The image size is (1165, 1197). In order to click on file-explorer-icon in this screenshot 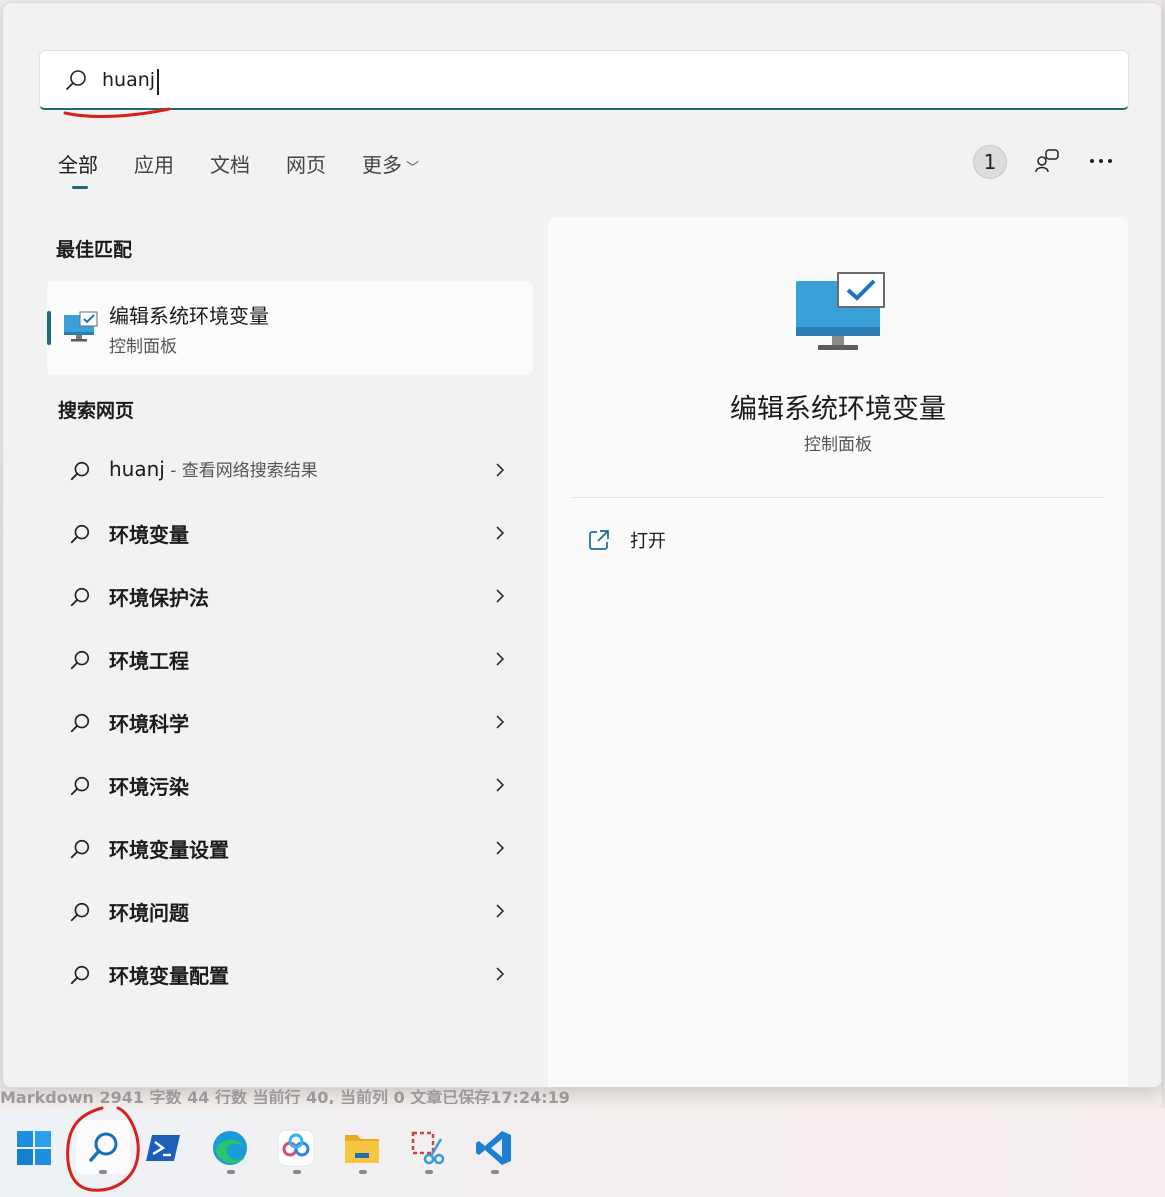, I will do `click(362, 1148)`.